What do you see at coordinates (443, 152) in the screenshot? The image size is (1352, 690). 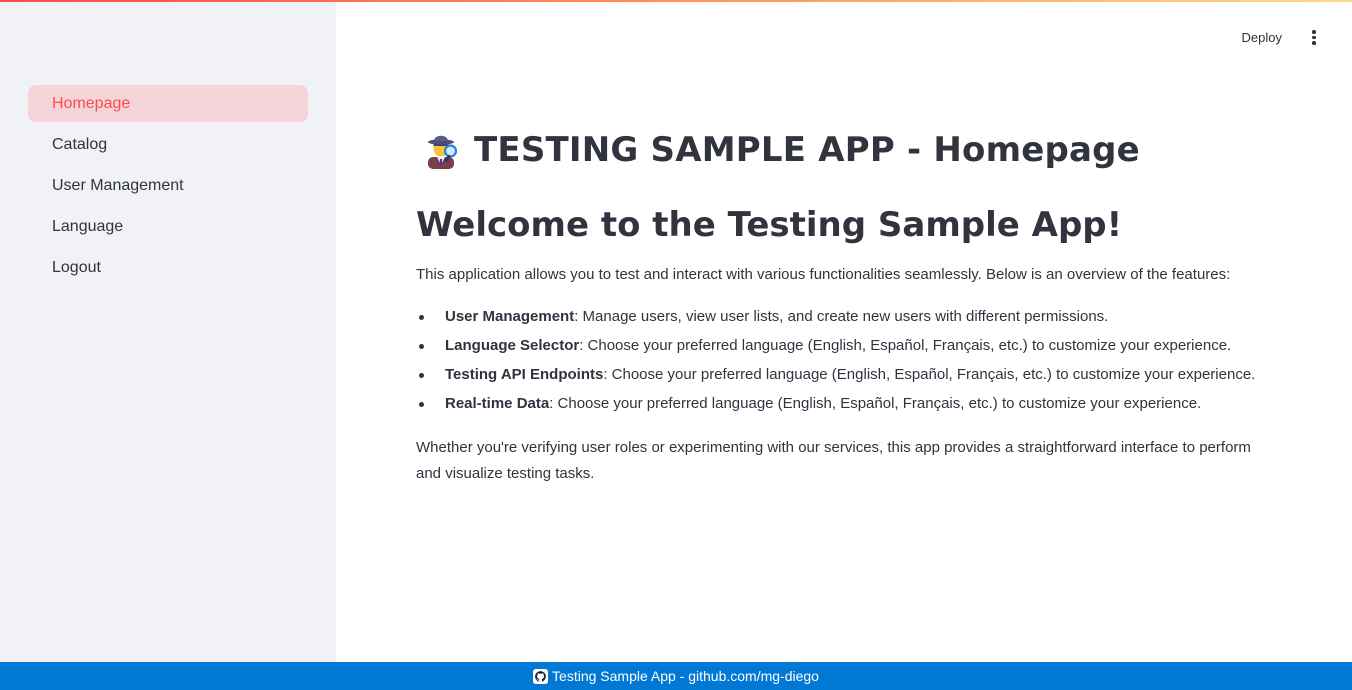 I see `detective-emoji-icon` at bounding box center [443, 152].